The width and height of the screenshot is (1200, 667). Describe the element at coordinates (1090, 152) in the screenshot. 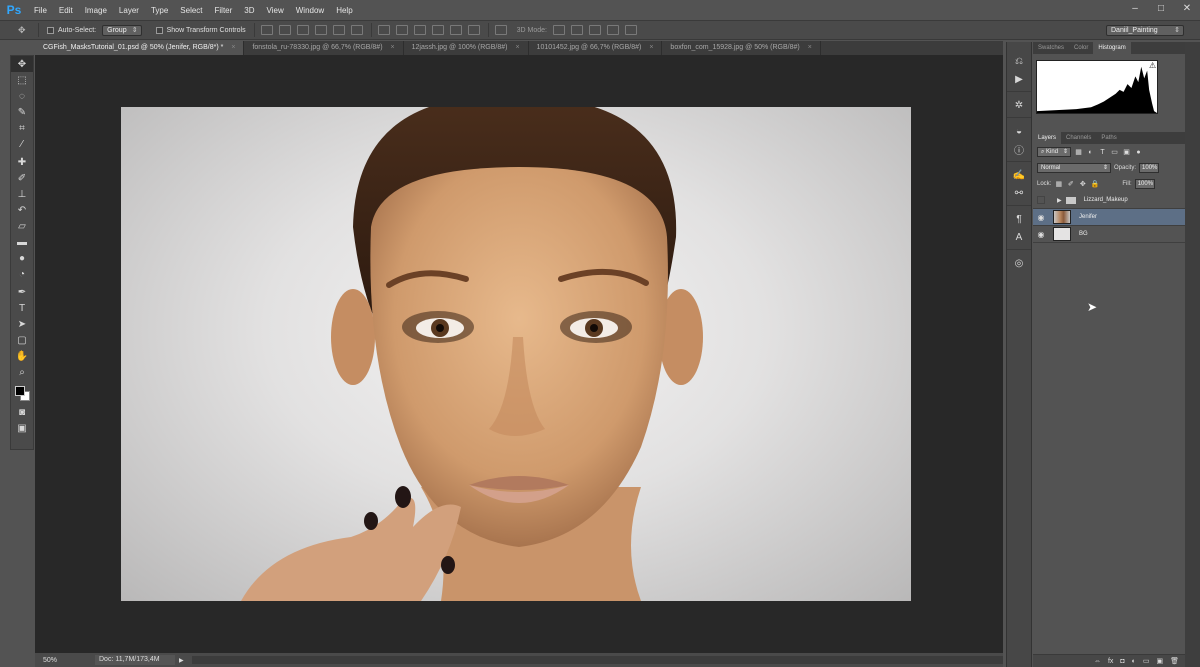

I see `filter-adjustment-icon: ◐` at that location.